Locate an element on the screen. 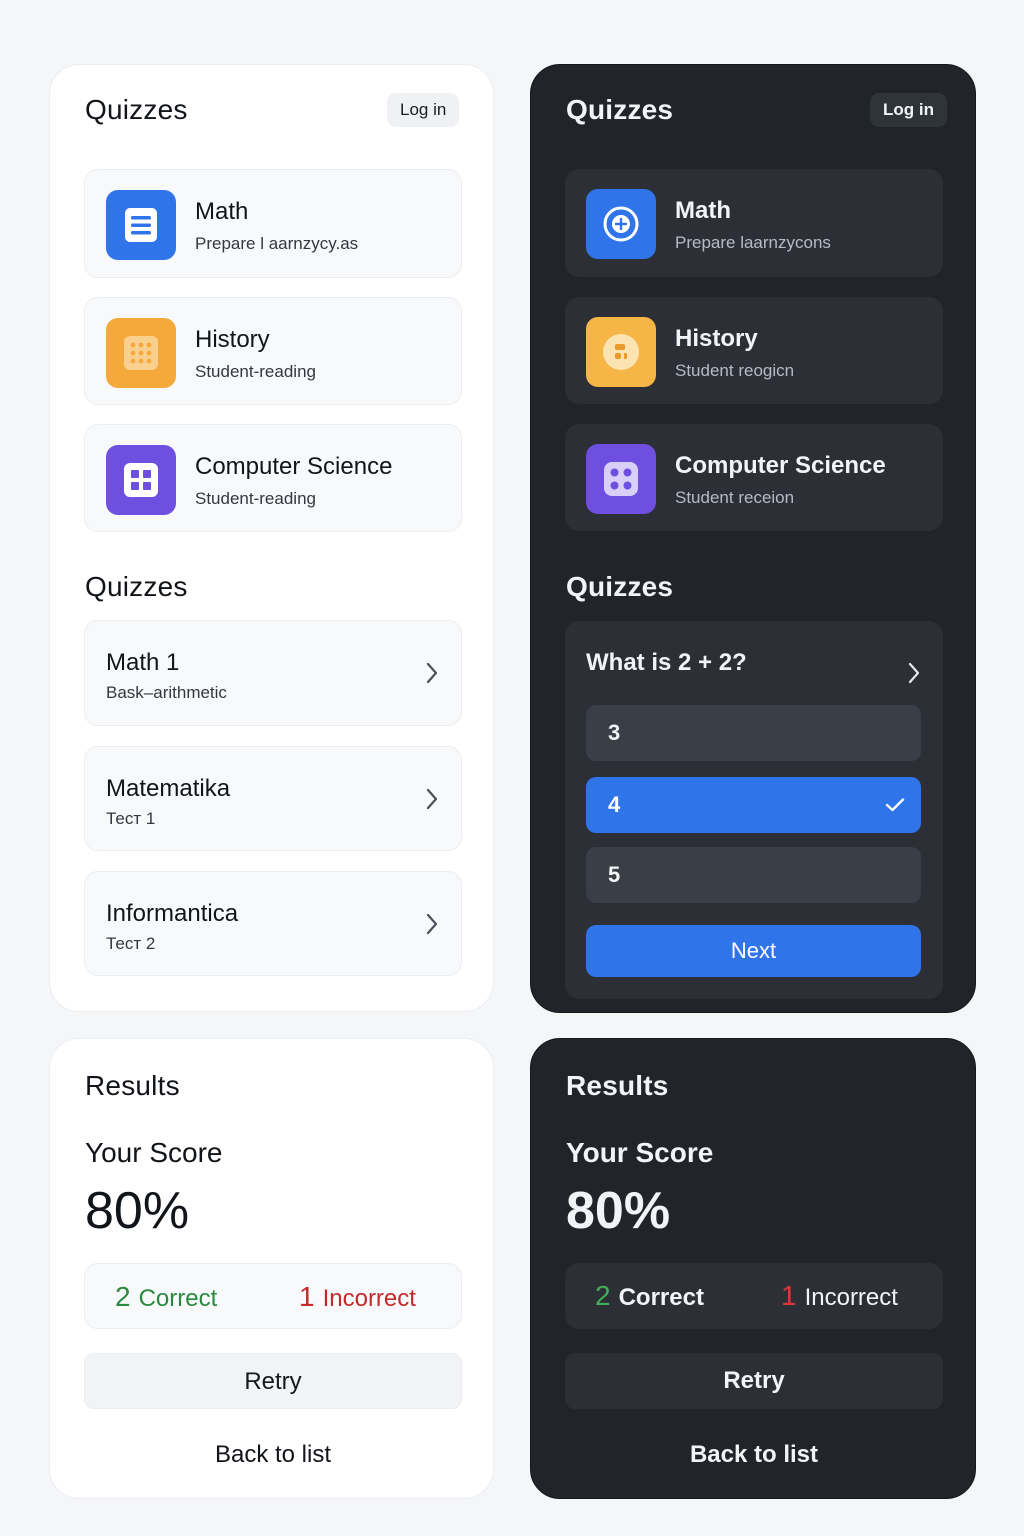 This screenshot has height=1536, width=1024. subject-card-history: History Student reogicn is located at coordinates (754, 350).